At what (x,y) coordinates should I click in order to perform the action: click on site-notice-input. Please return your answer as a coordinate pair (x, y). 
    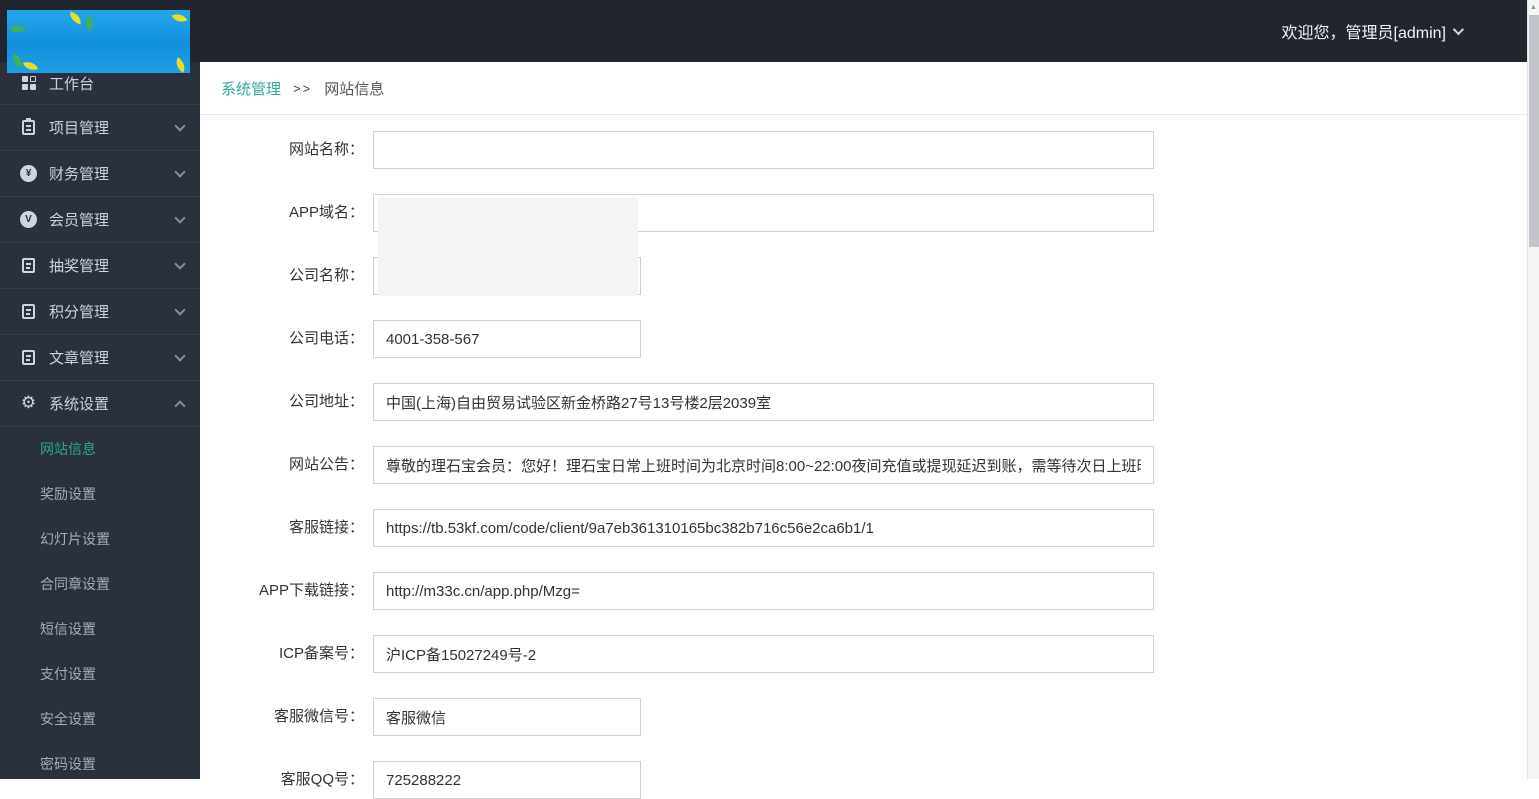
    Looking at the image, I should click on (763, 465).